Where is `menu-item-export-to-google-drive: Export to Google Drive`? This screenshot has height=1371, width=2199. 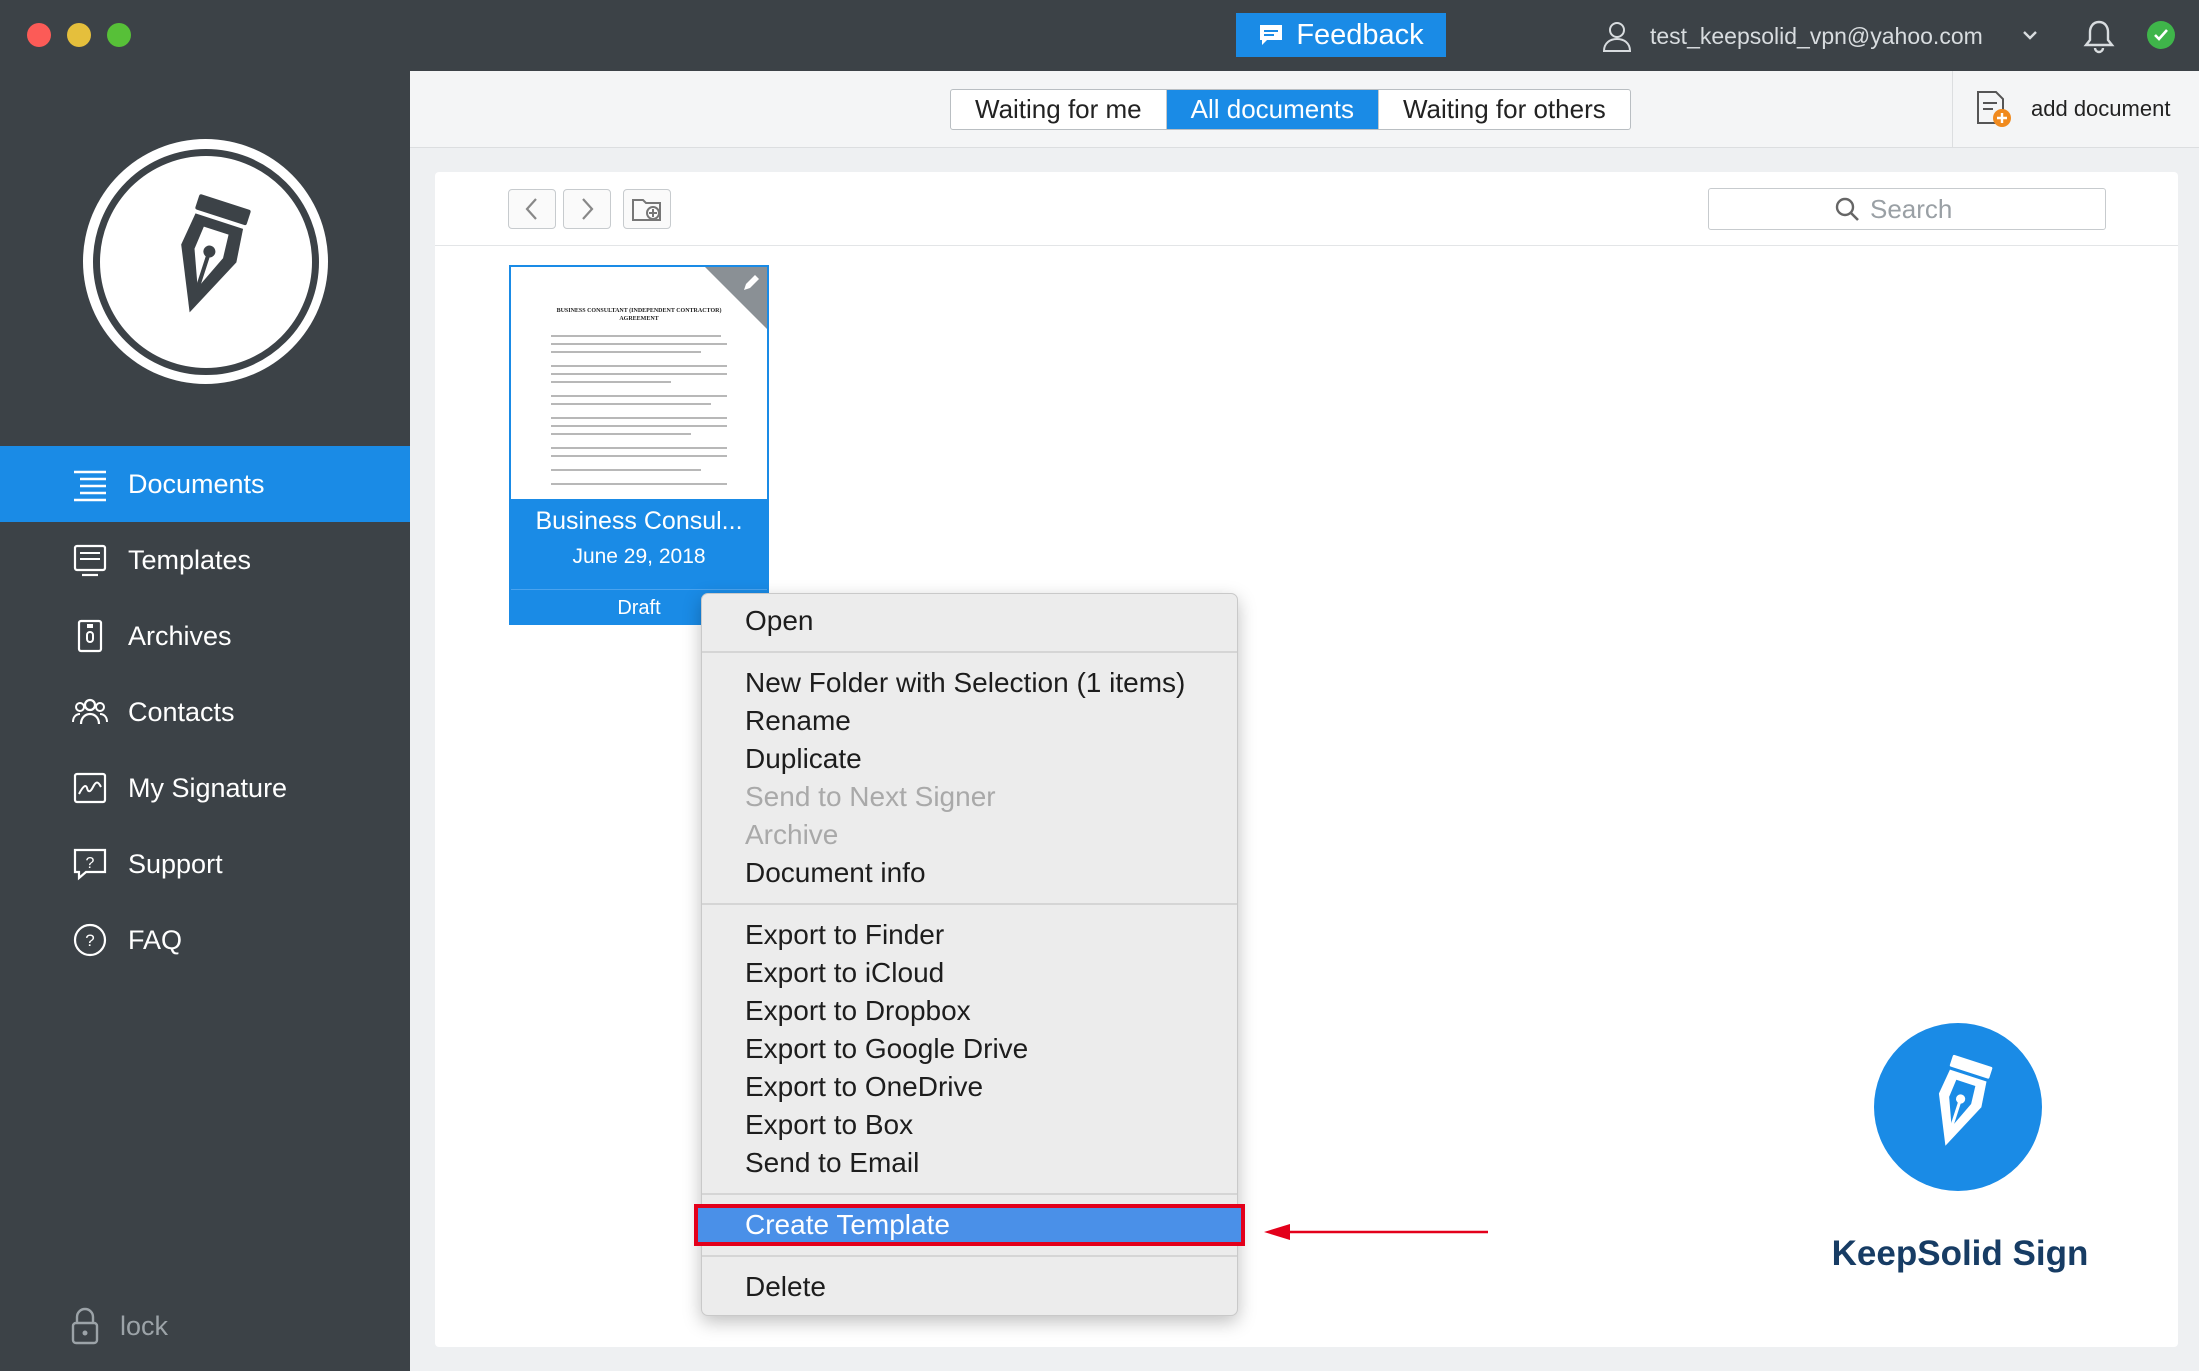
menu-item-export-to-google-drive: Export to Google Drive is located at coordinates (969, 1049).